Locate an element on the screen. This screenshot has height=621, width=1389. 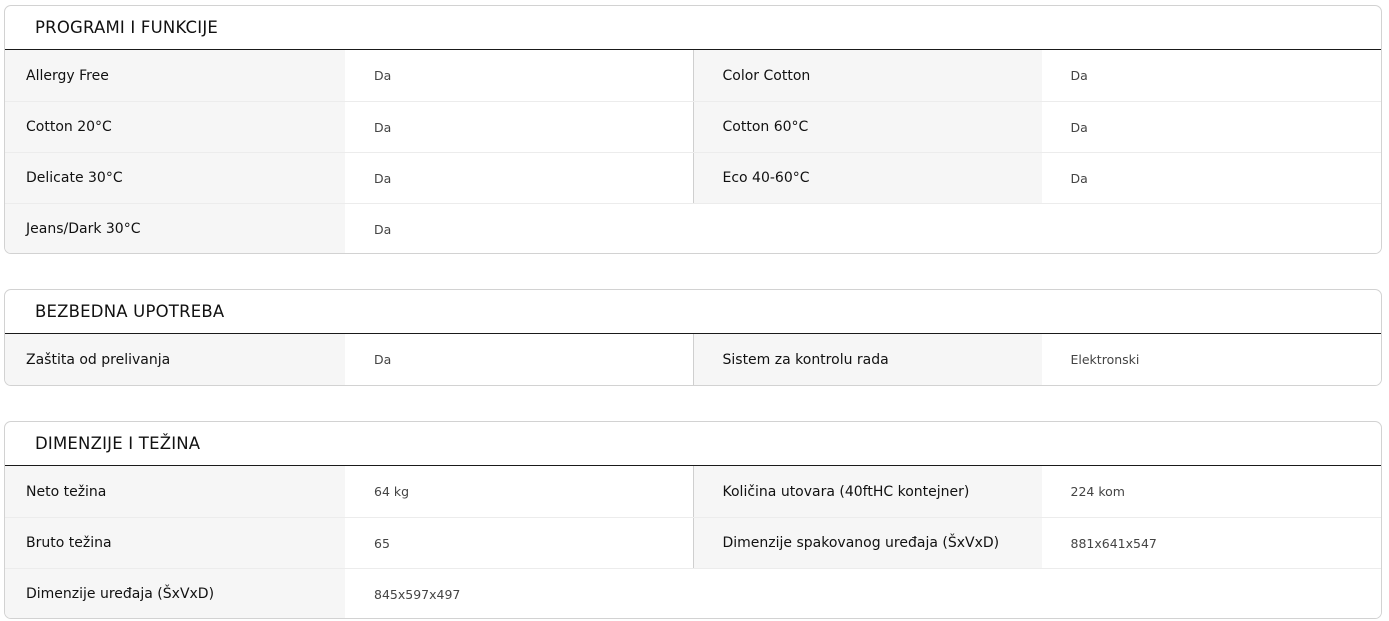
spec-label: Jeans/Dark 30°C is located at coordinates (175, 228).